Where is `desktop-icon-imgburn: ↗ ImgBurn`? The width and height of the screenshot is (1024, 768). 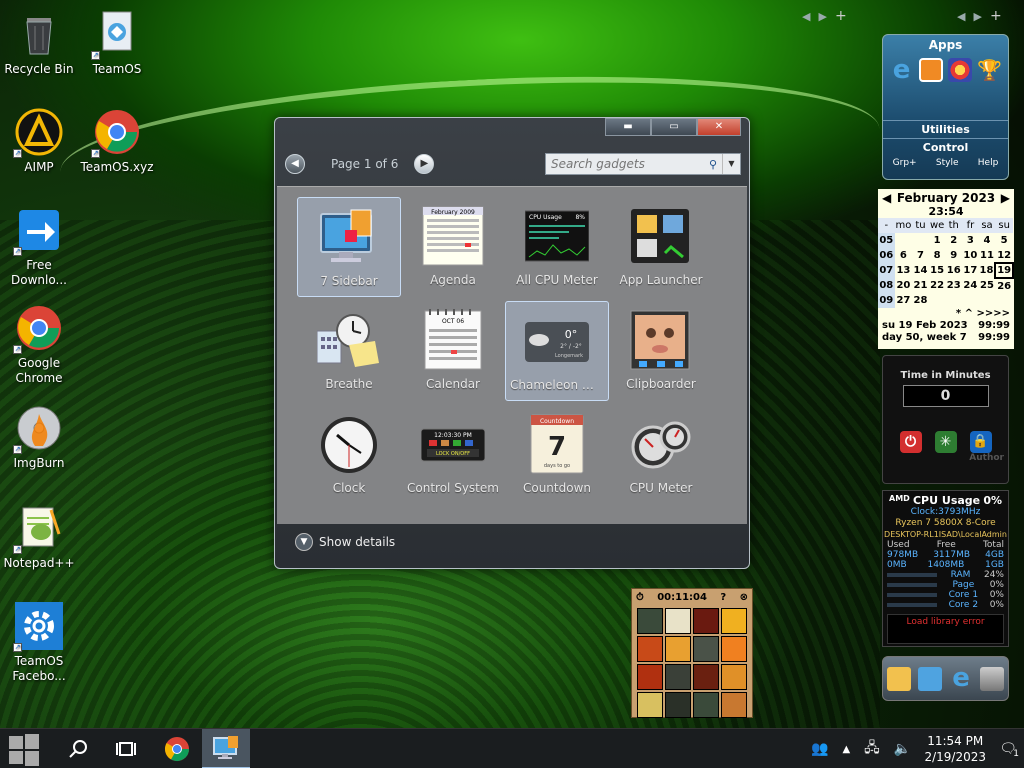
desktop-icon-imgburn: ↗ ImgBurn is located at coordinates (39, 437).